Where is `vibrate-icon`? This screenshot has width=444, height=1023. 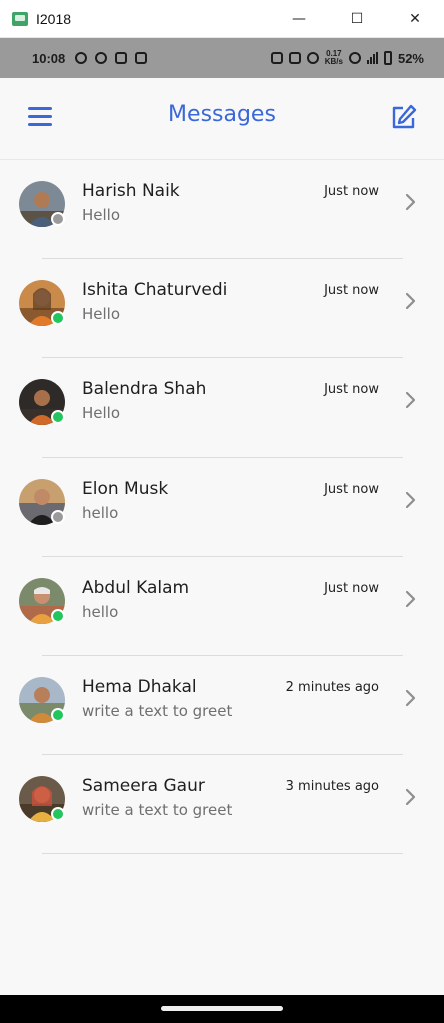 vibrate-icon is located at coordinates (276, 58).